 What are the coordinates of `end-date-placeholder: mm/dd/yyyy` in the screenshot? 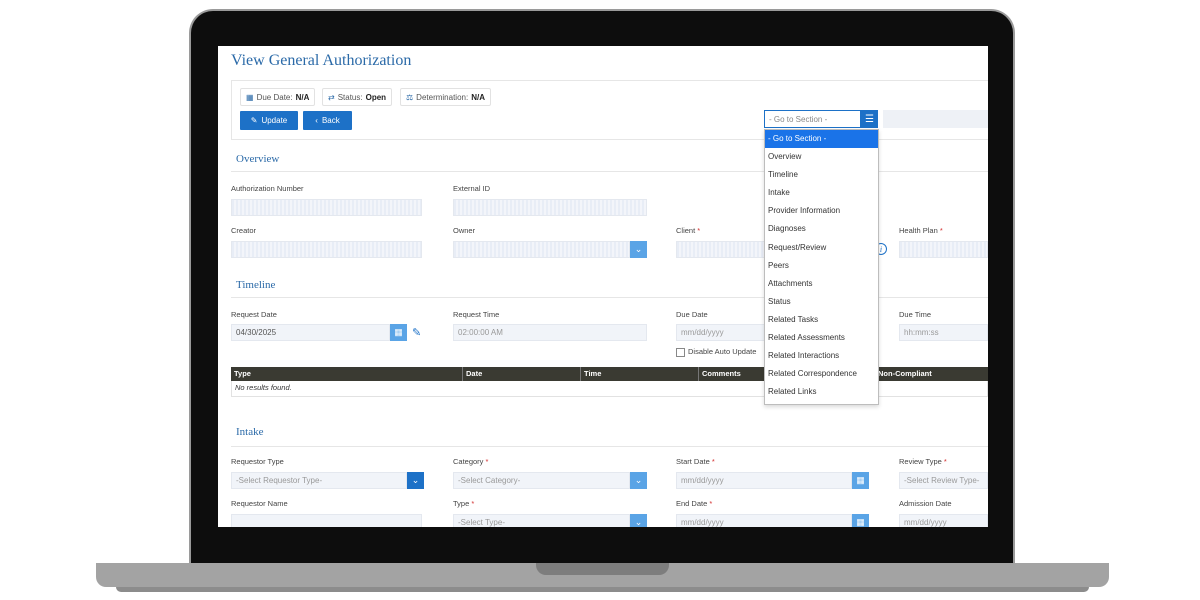 It's located at (702, 522).